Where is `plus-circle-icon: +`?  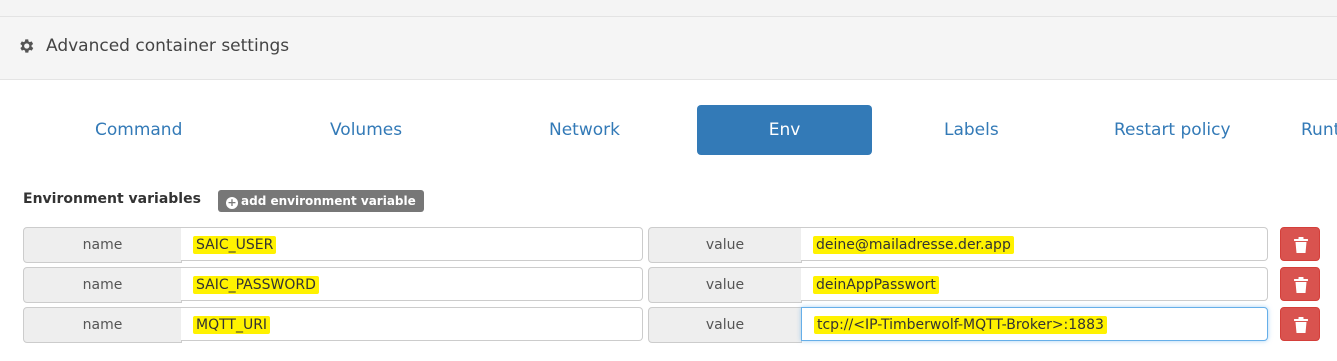
plus-circle-icon: + is located at coordinates (232, 202).